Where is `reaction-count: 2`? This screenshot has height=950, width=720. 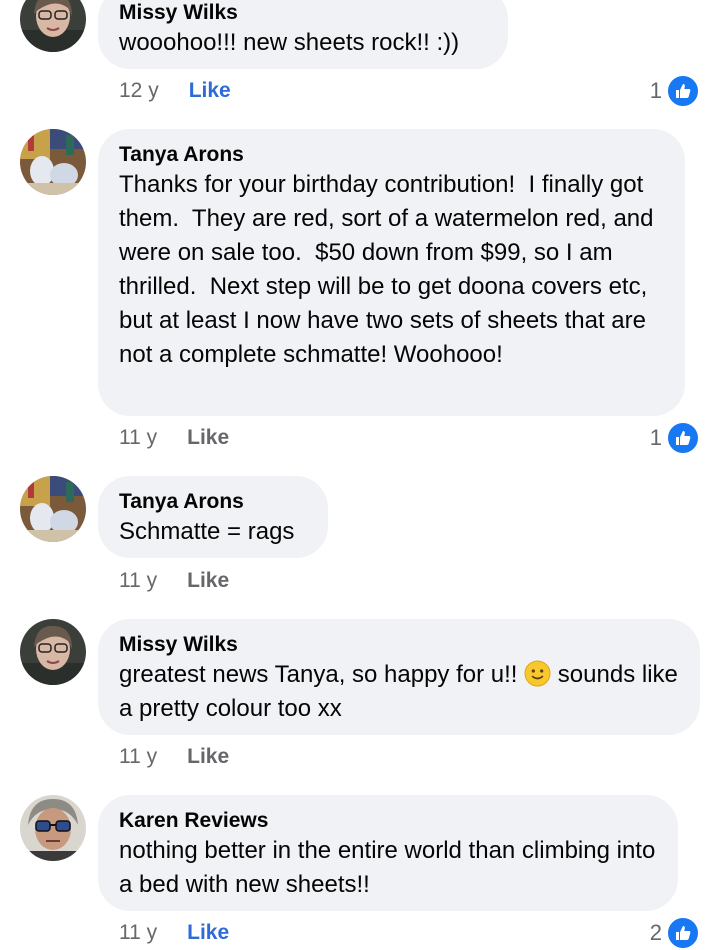 reaction-count: 2 is located at coordinates (655, 932).